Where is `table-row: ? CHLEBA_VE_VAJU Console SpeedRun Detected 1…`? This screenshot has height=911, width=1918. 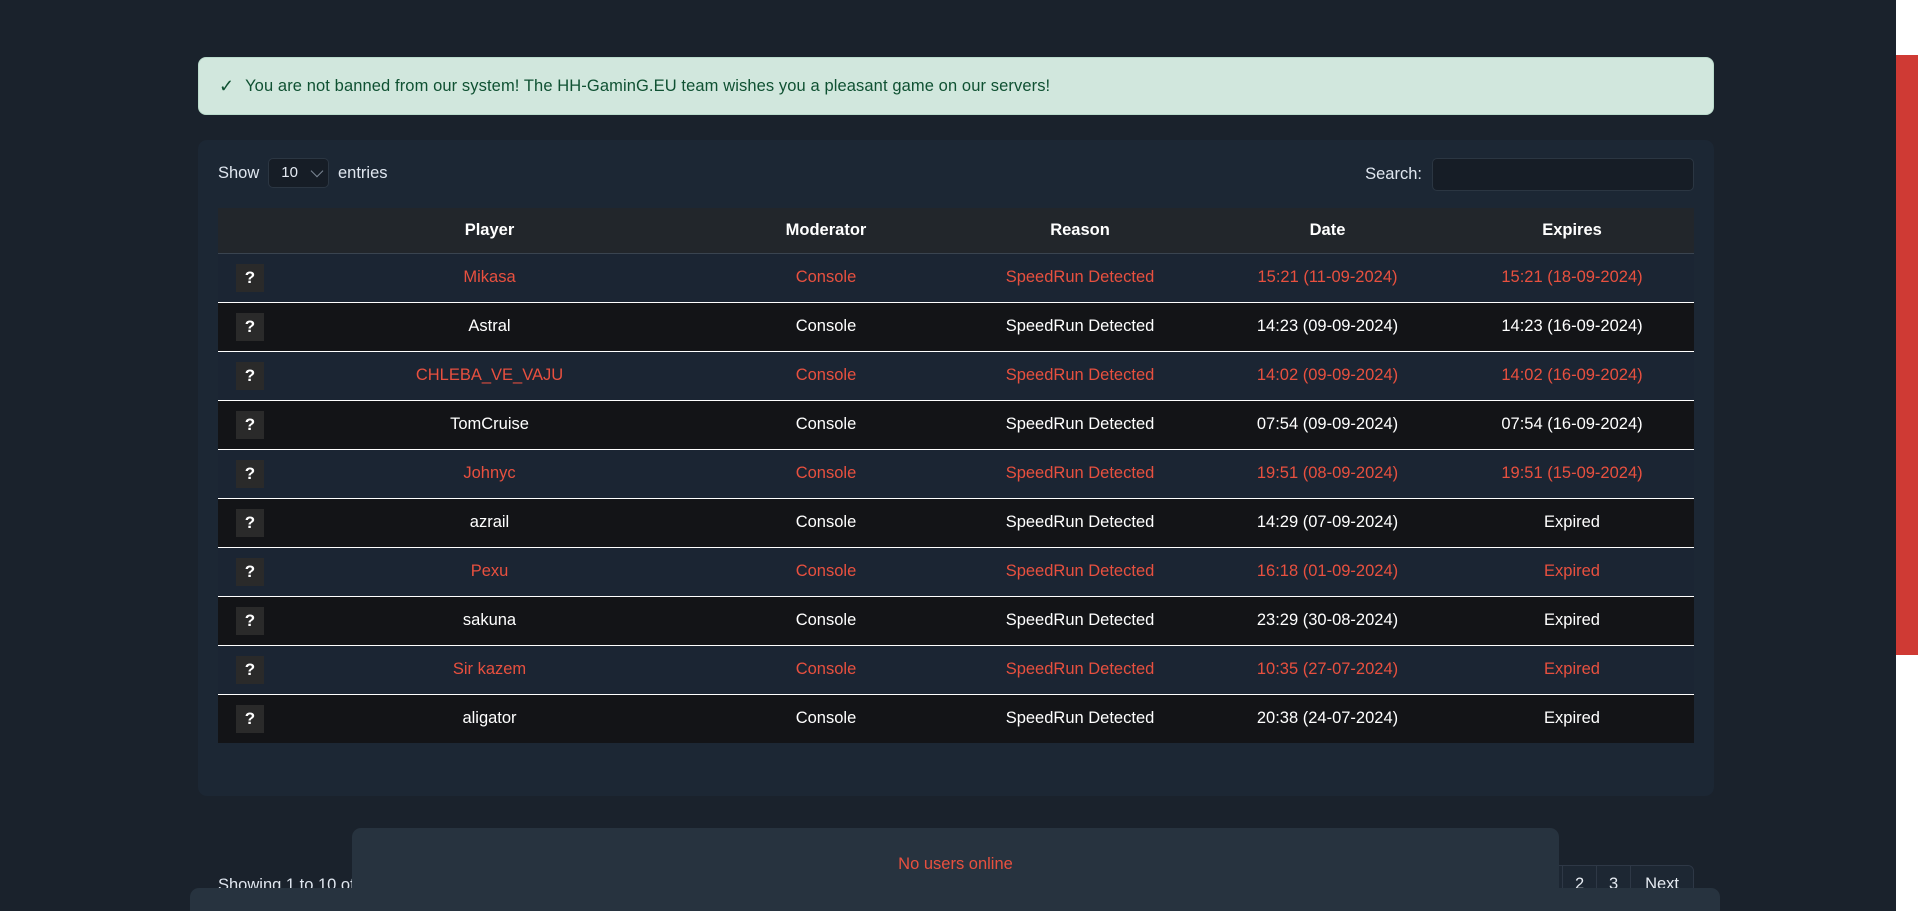 table-row: ? CHLEBA_VE_VAJU Console SpeedRun Detected 1… is located at coordinates (956, 375).